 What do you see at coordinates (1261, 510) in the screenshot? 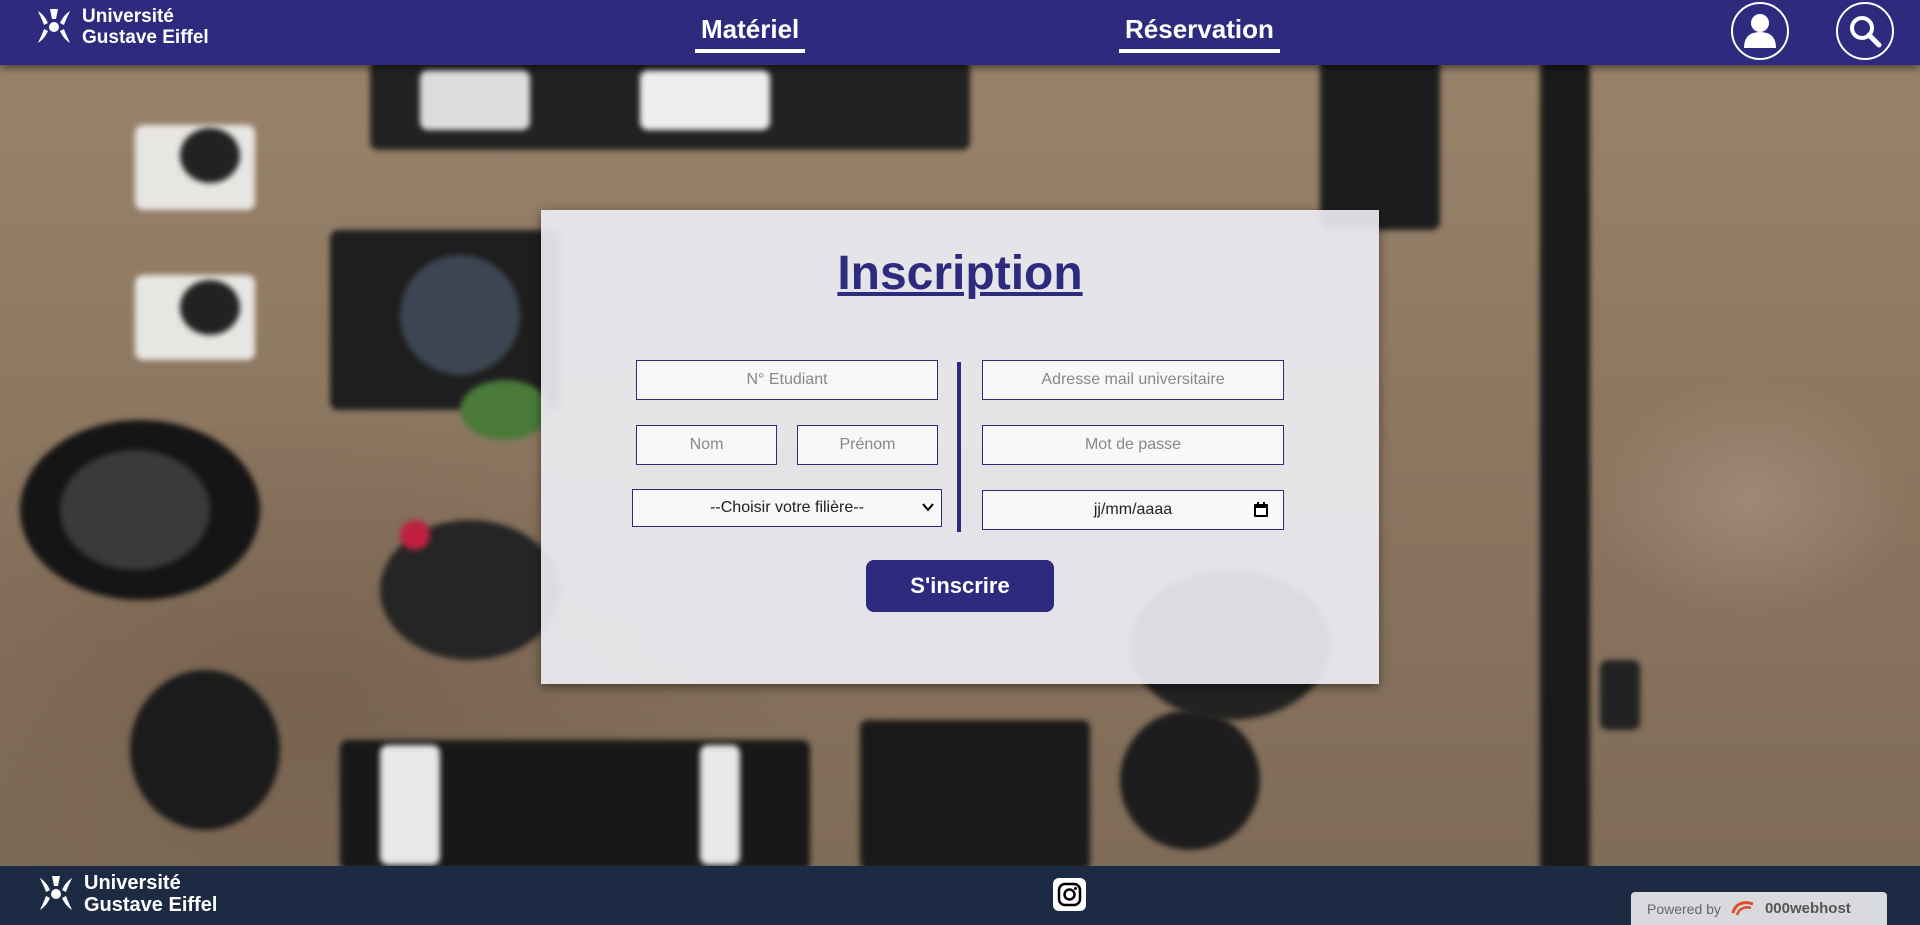
I see `calendar-icon` at bounding box center [1261, 510].